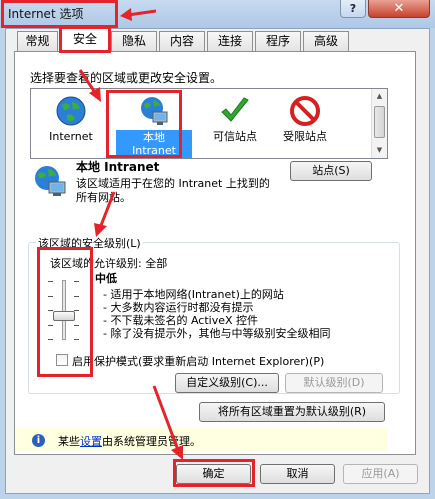  I want to click on intranet-icon, so click(50, 181).